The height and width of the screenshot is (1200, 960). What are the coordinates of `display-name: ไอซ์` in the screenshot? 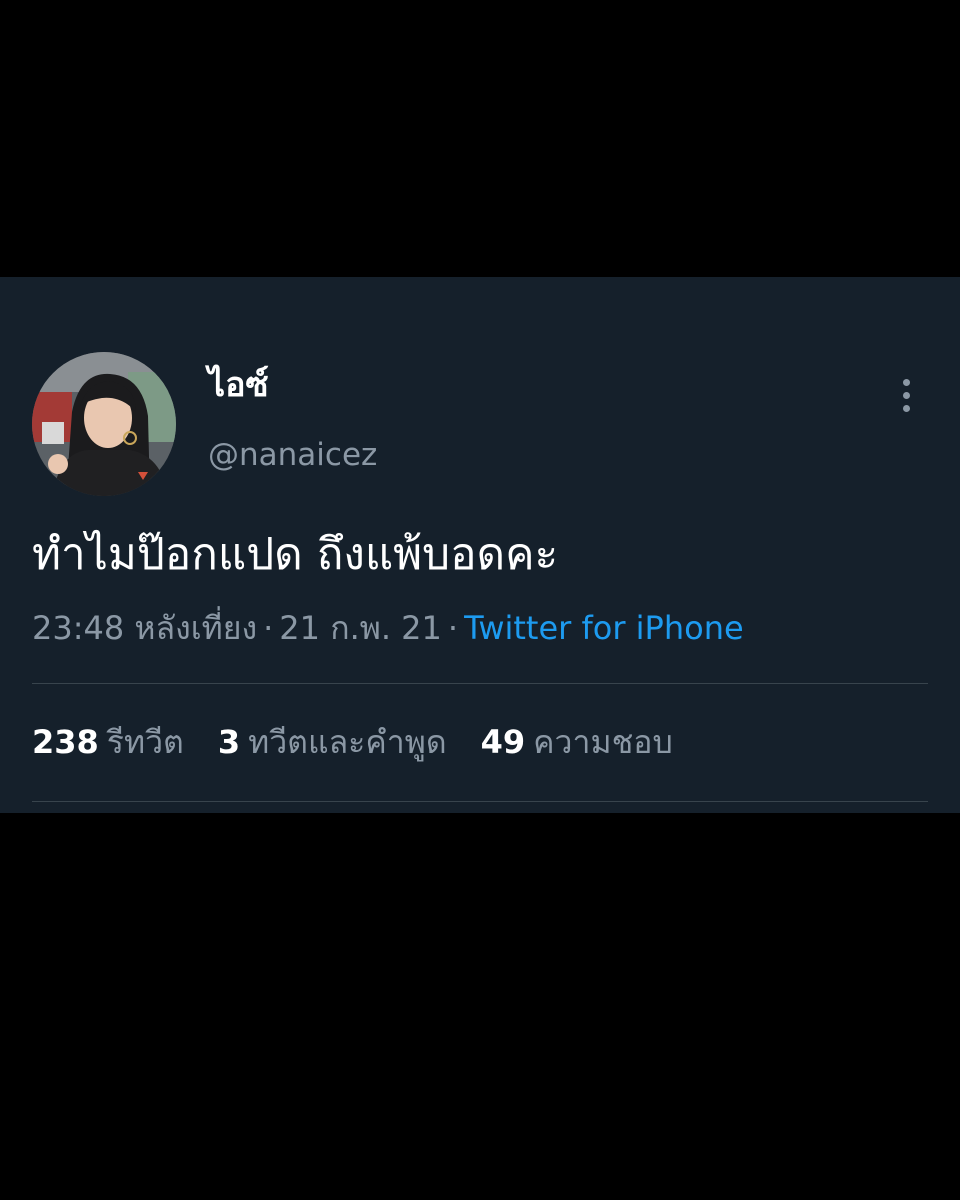 It's located at (238, 385).